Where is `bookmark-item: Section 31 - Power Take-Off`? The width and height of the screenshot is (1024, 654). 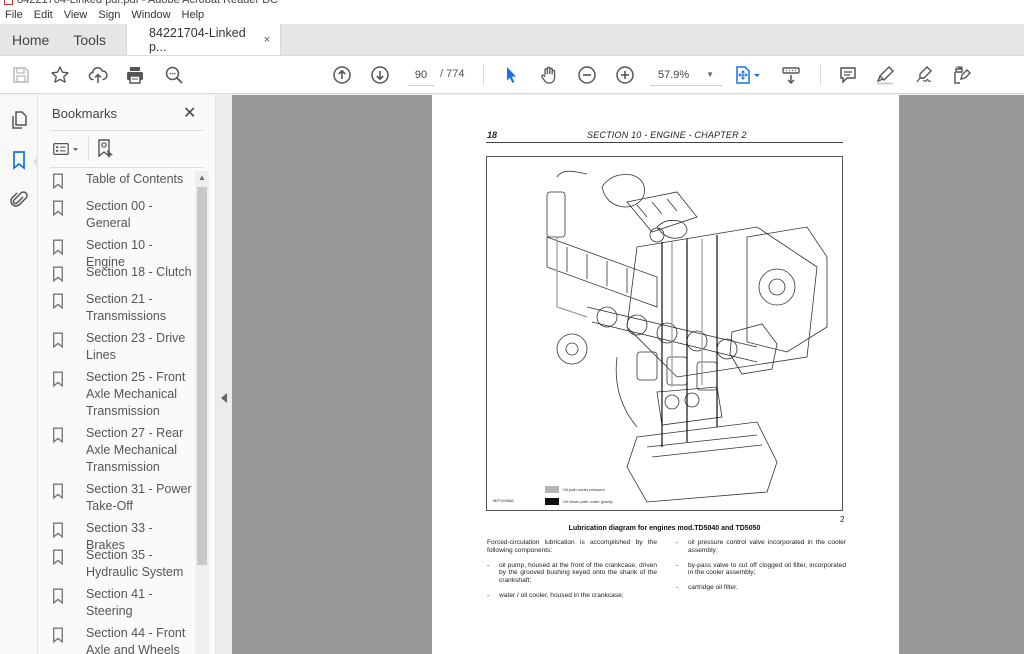 bookmark-item: Section 31 - Power Take-Off is located at coordinates (123, 498).